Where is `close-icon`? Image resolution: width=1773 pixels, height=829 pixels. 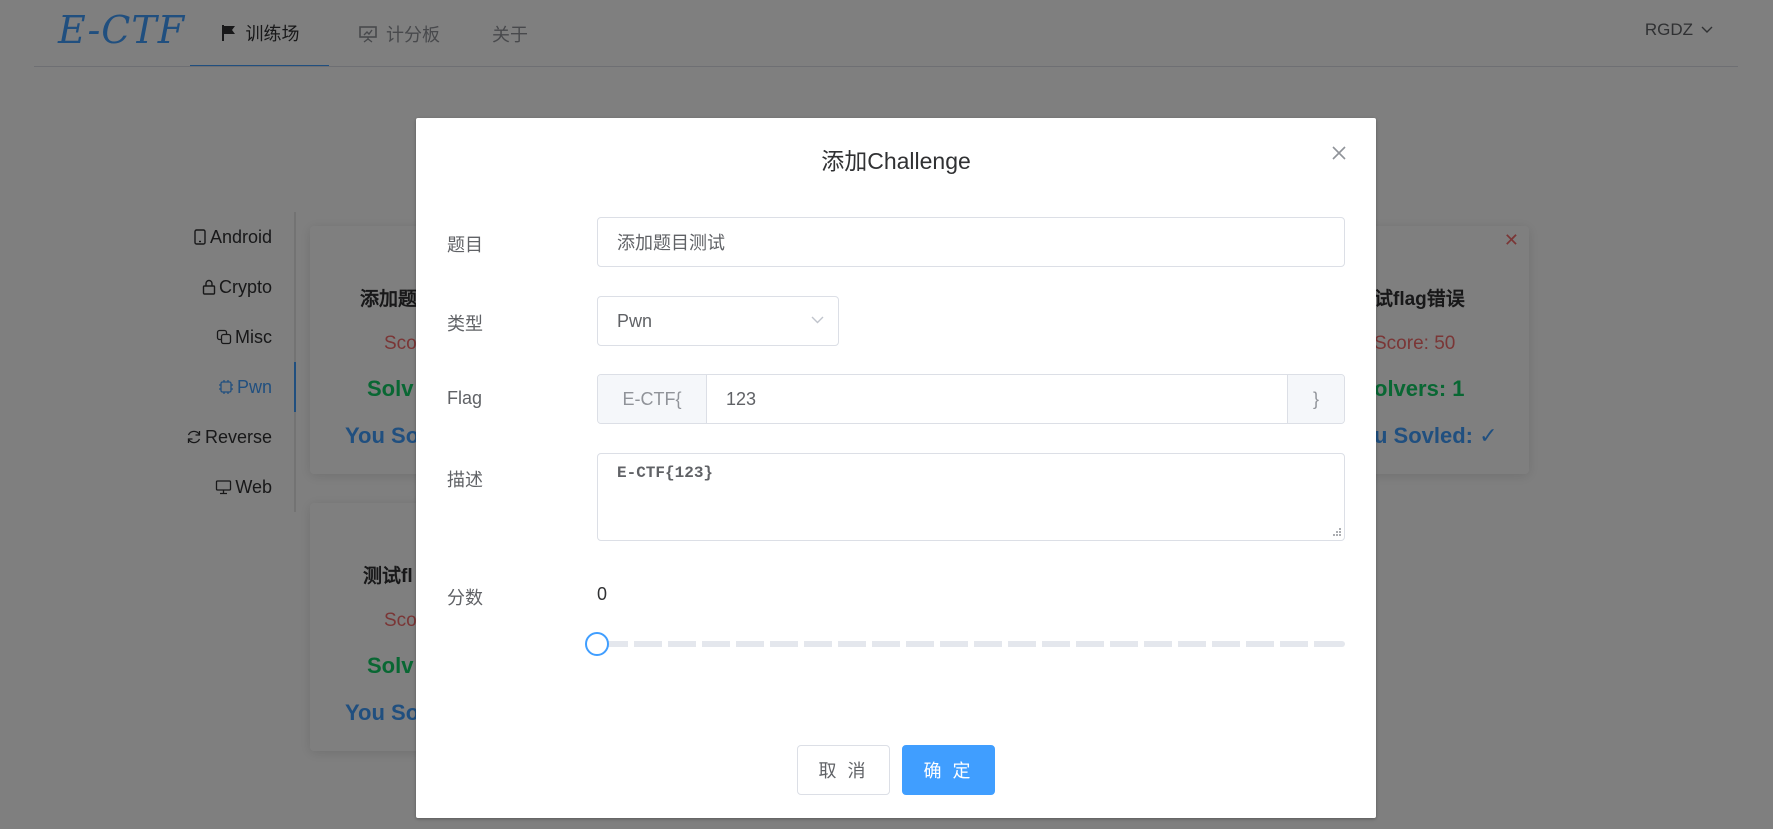
close-icon is located at coordinates (1339, 153).